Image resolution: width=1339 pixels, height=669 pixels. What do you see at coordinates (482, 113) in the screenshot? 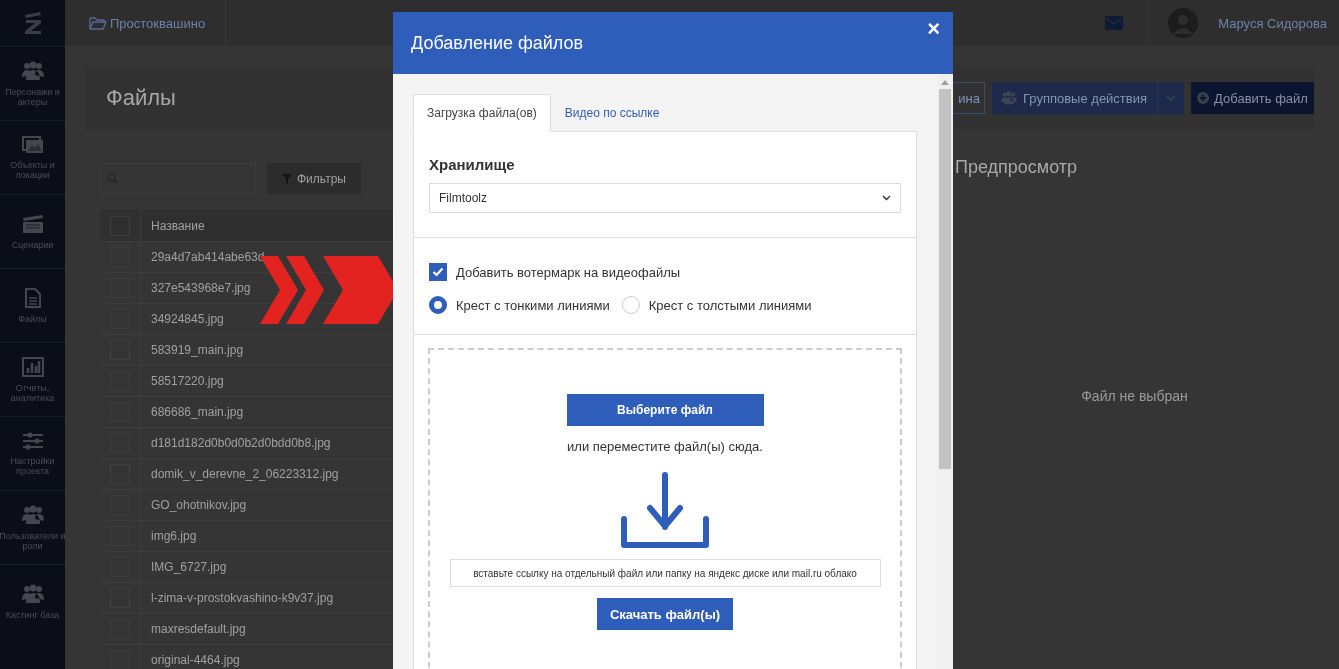
I see `dialog-tab: Загрузка файла(ов)` at bounding box center [482, 113].